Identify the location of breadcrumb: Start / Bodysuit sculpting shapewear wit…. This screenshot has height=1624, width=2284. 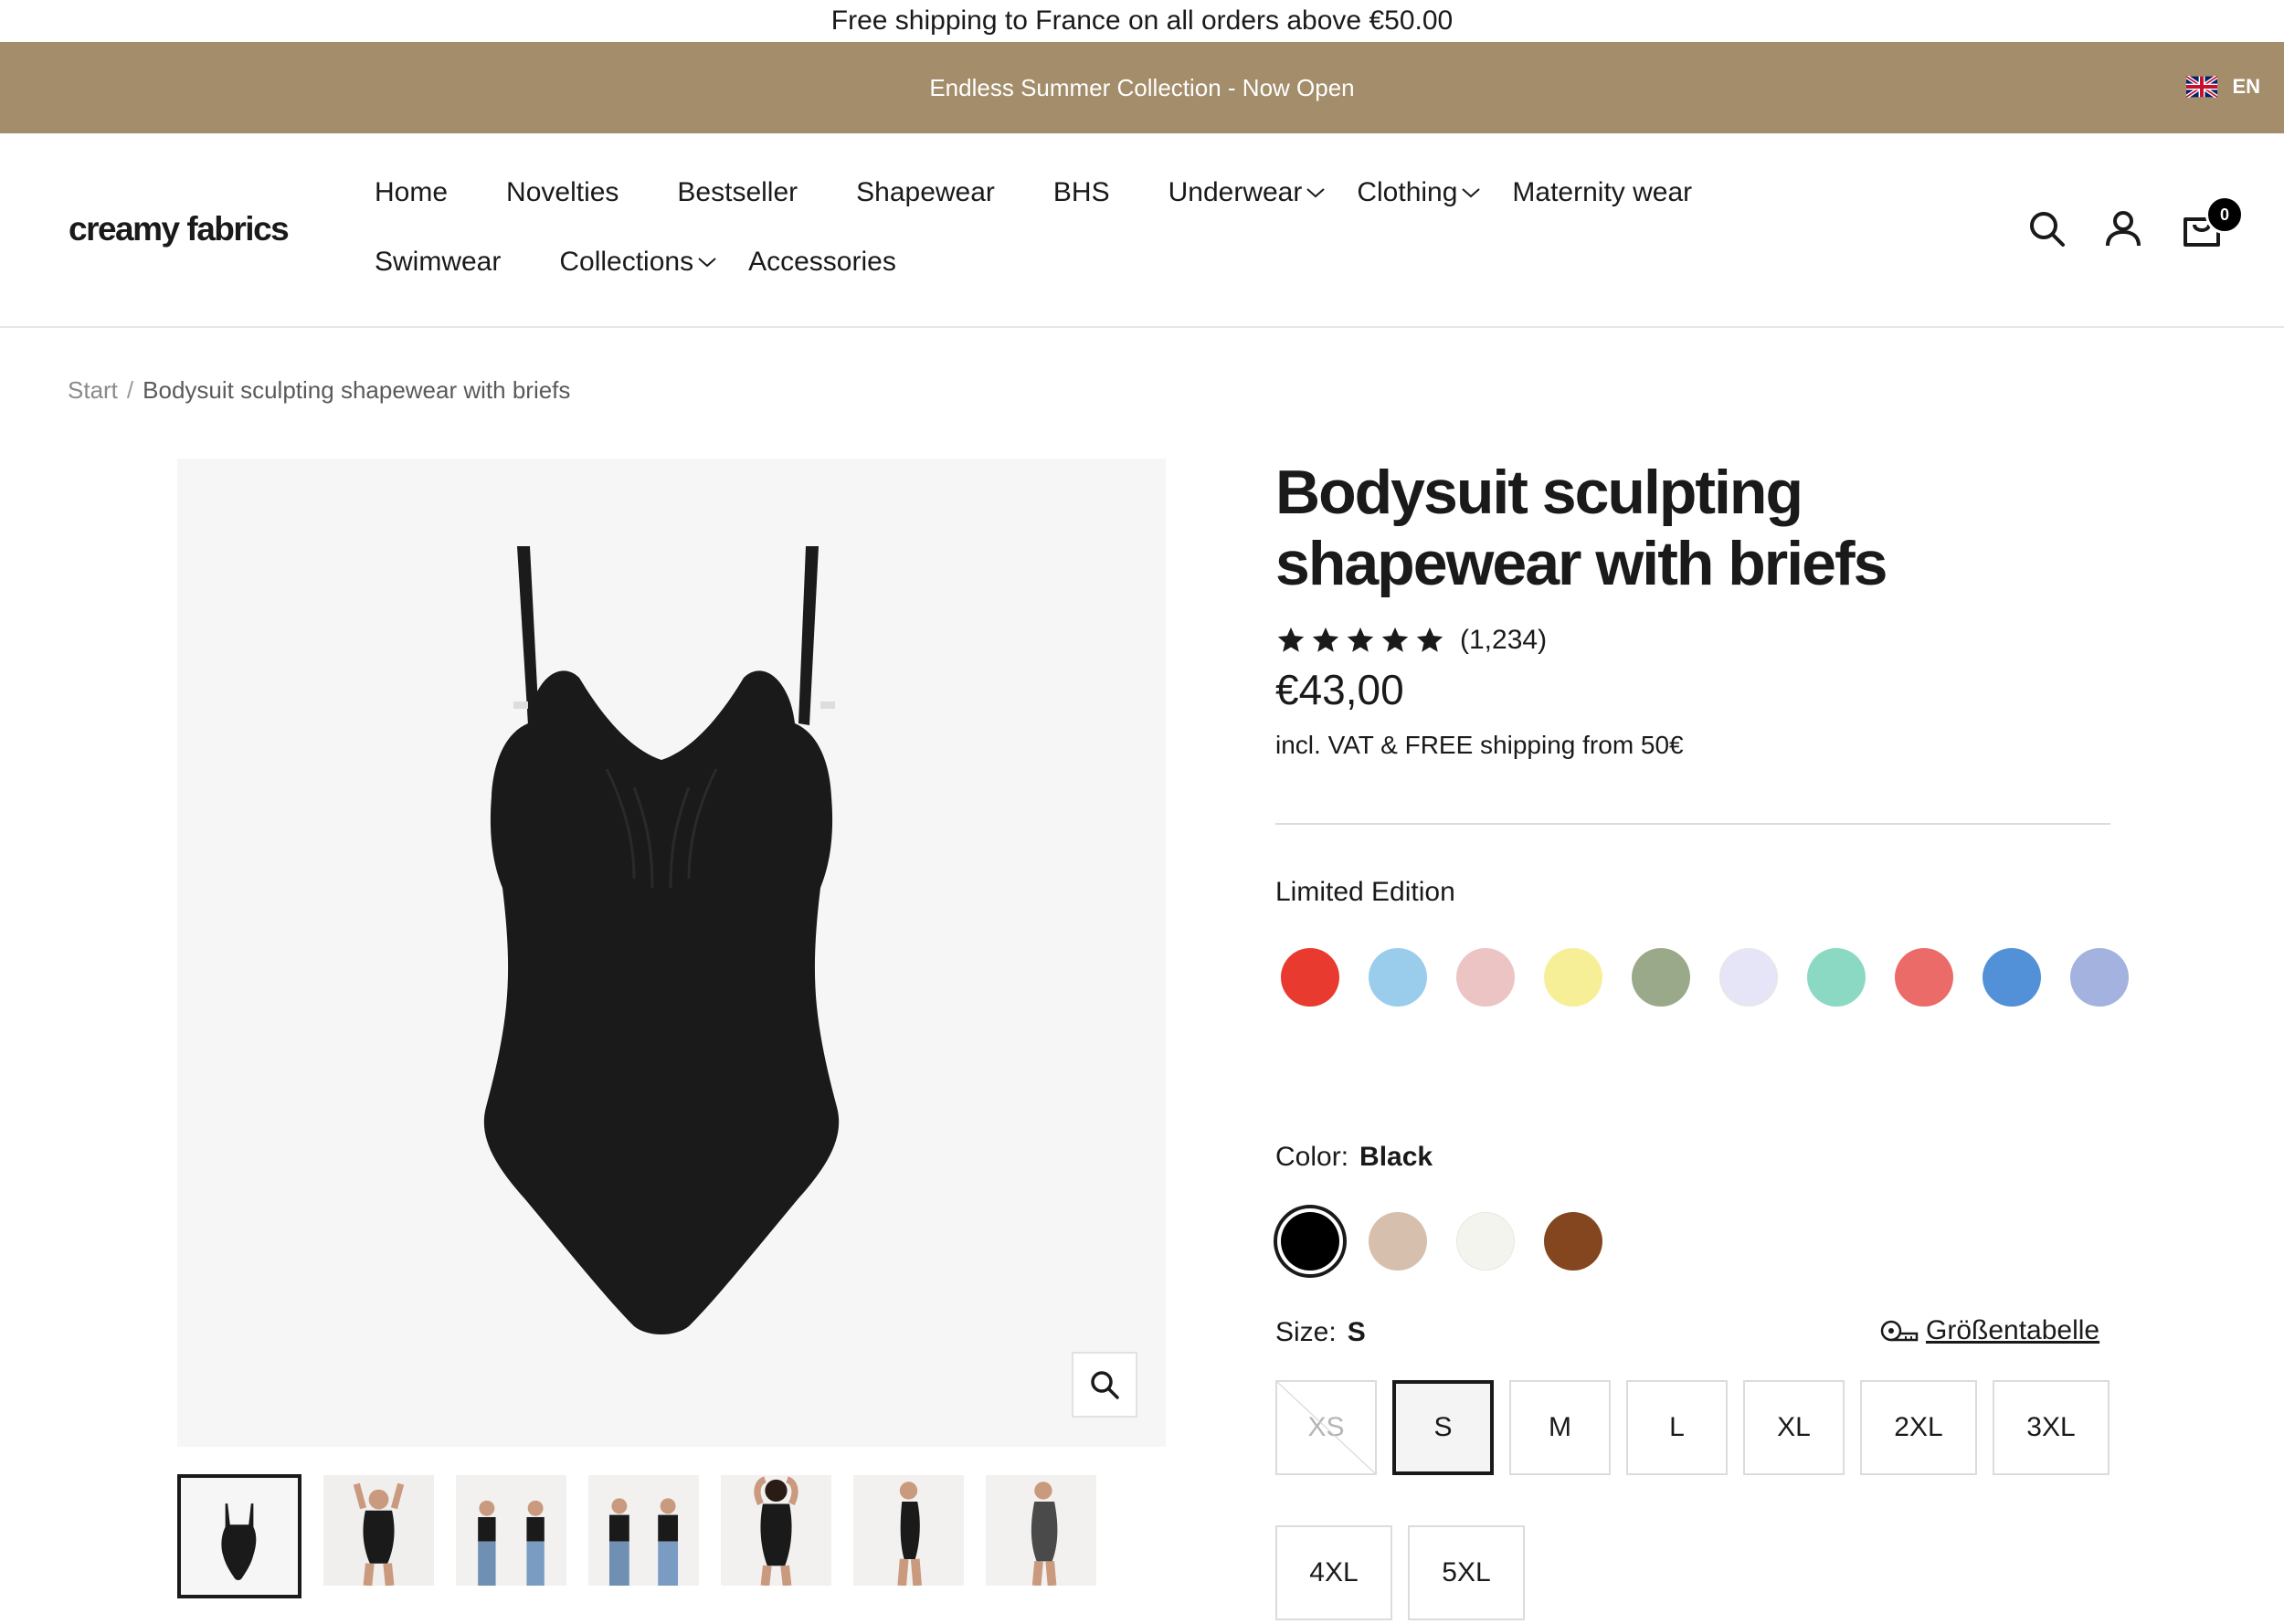
(319, 391).